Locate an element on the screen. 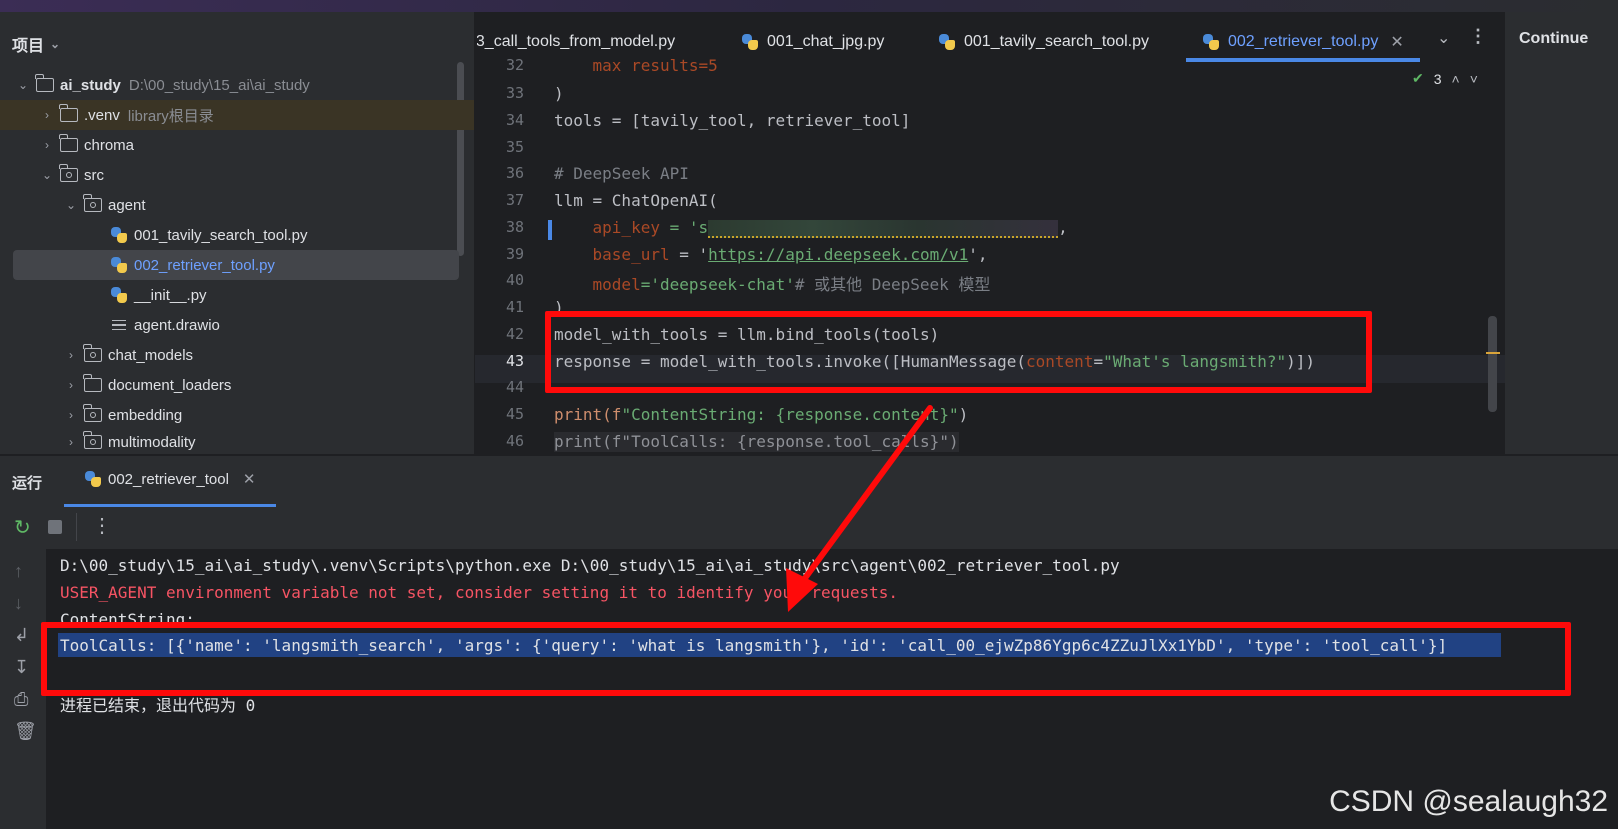 This screenshot has height=829, width=1618. chevron-up-icon: ˄ is located at coordinates (1456, 79).